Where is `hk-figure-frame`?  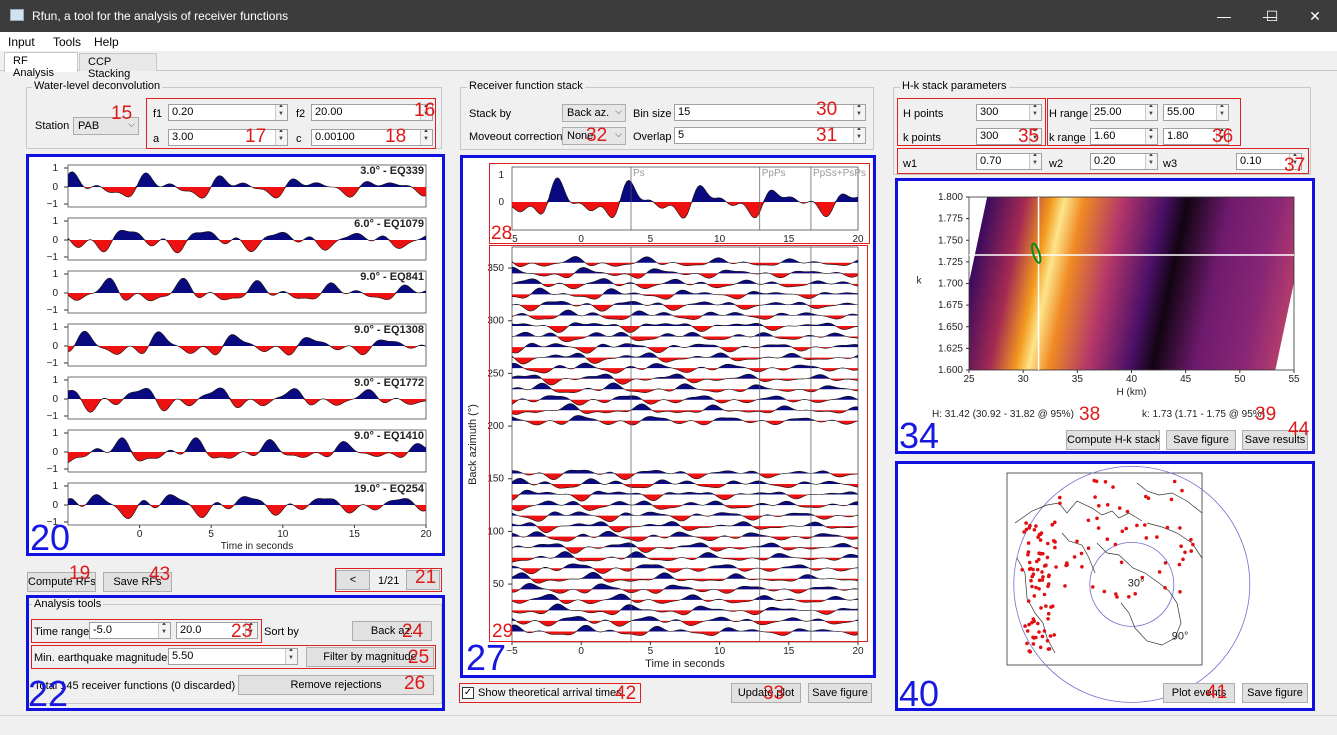
hk-figure-frame is located at coordinates (1105, 316).